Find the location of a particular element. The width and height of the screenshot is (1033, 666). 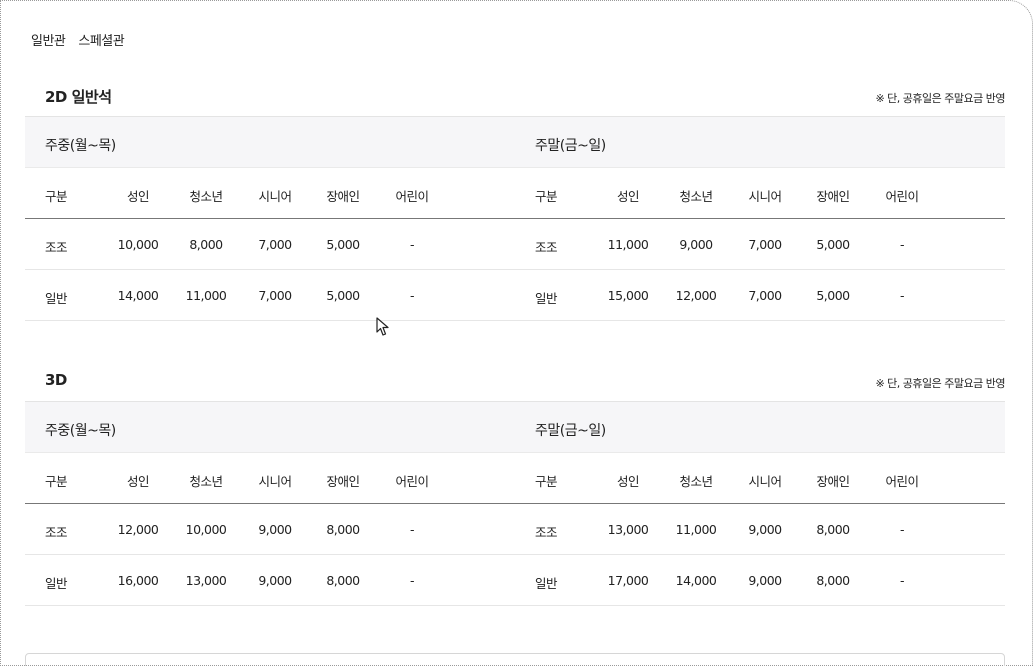

price-cell: 16,000 is located at coordinates (138, 580).